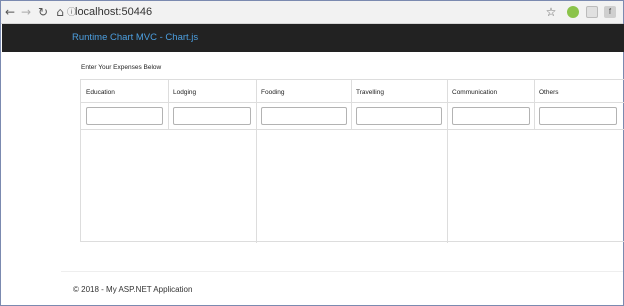 This screenshot has width=624, height=306. What do you see at coordinates (185, 92) in the screenshot?
I see `column-label: Lodging` at bounding box center [185, 92].